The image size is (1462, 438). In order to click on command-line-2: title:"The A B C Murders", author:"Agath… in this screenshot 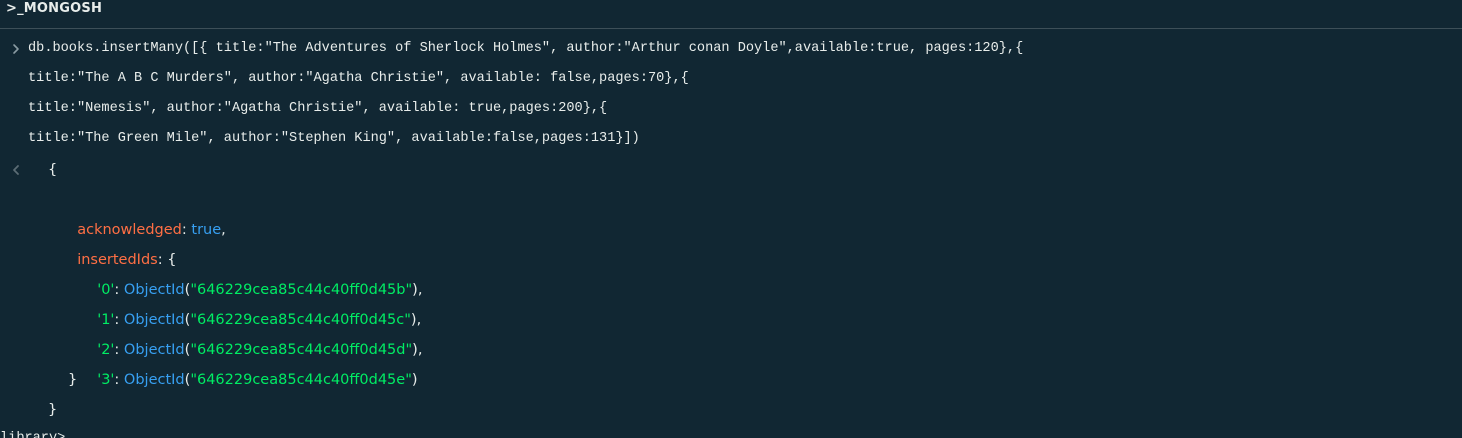, I will do `click(358, 78)`.